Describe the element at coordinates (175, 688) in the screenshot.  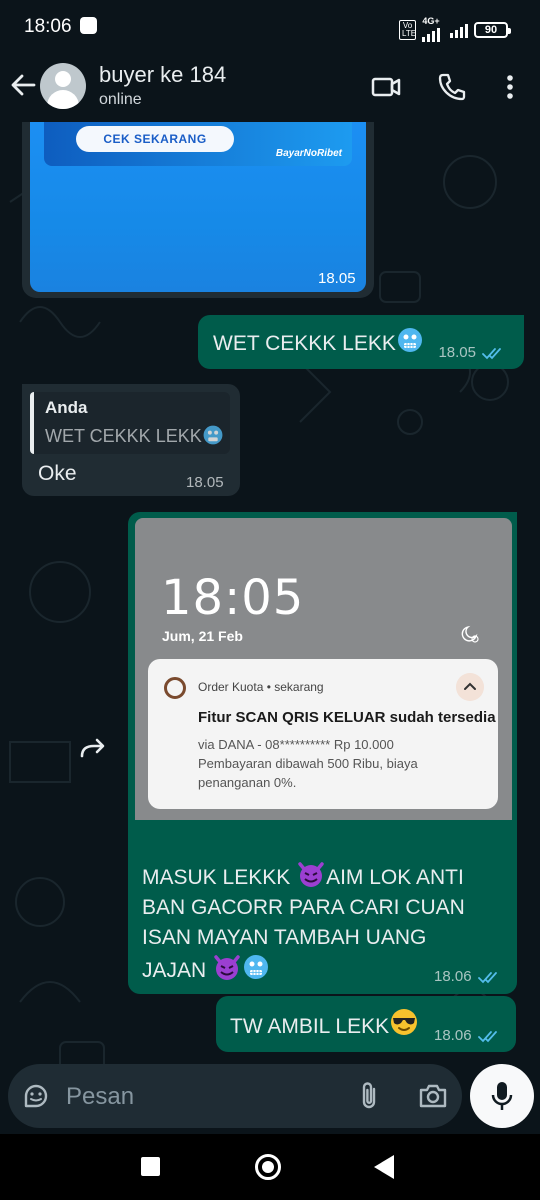
I see `app-icon` at that location.